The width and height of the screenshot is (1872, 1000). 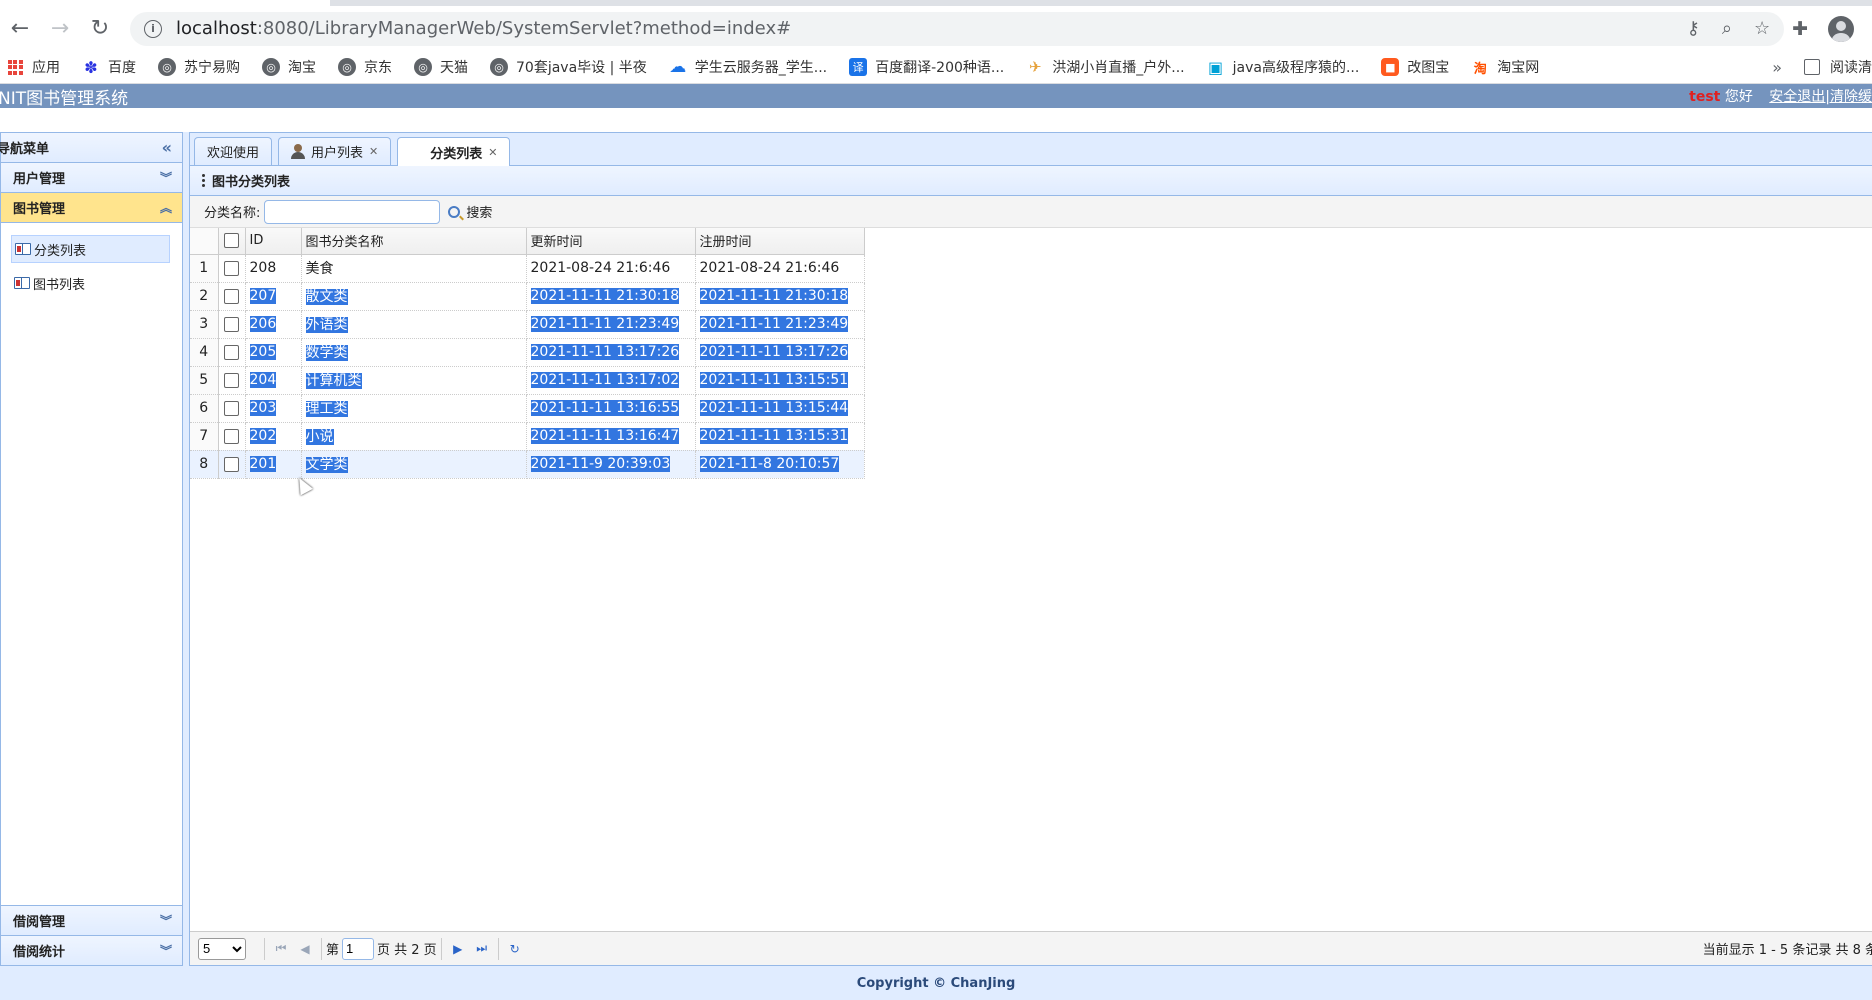 I want to click on next-page-icon: ▶, so click(x=458, y=949).